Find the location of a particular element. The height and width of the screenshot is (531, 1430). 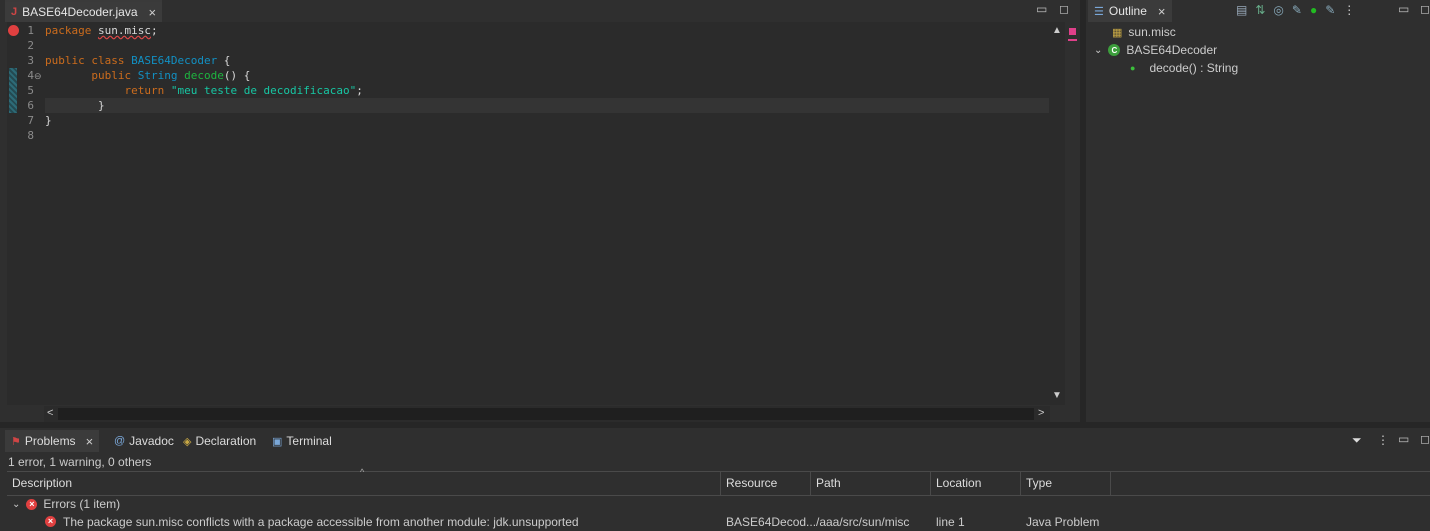

tab-declaration: ◈ Declaration is located at coordinates (219, 441).